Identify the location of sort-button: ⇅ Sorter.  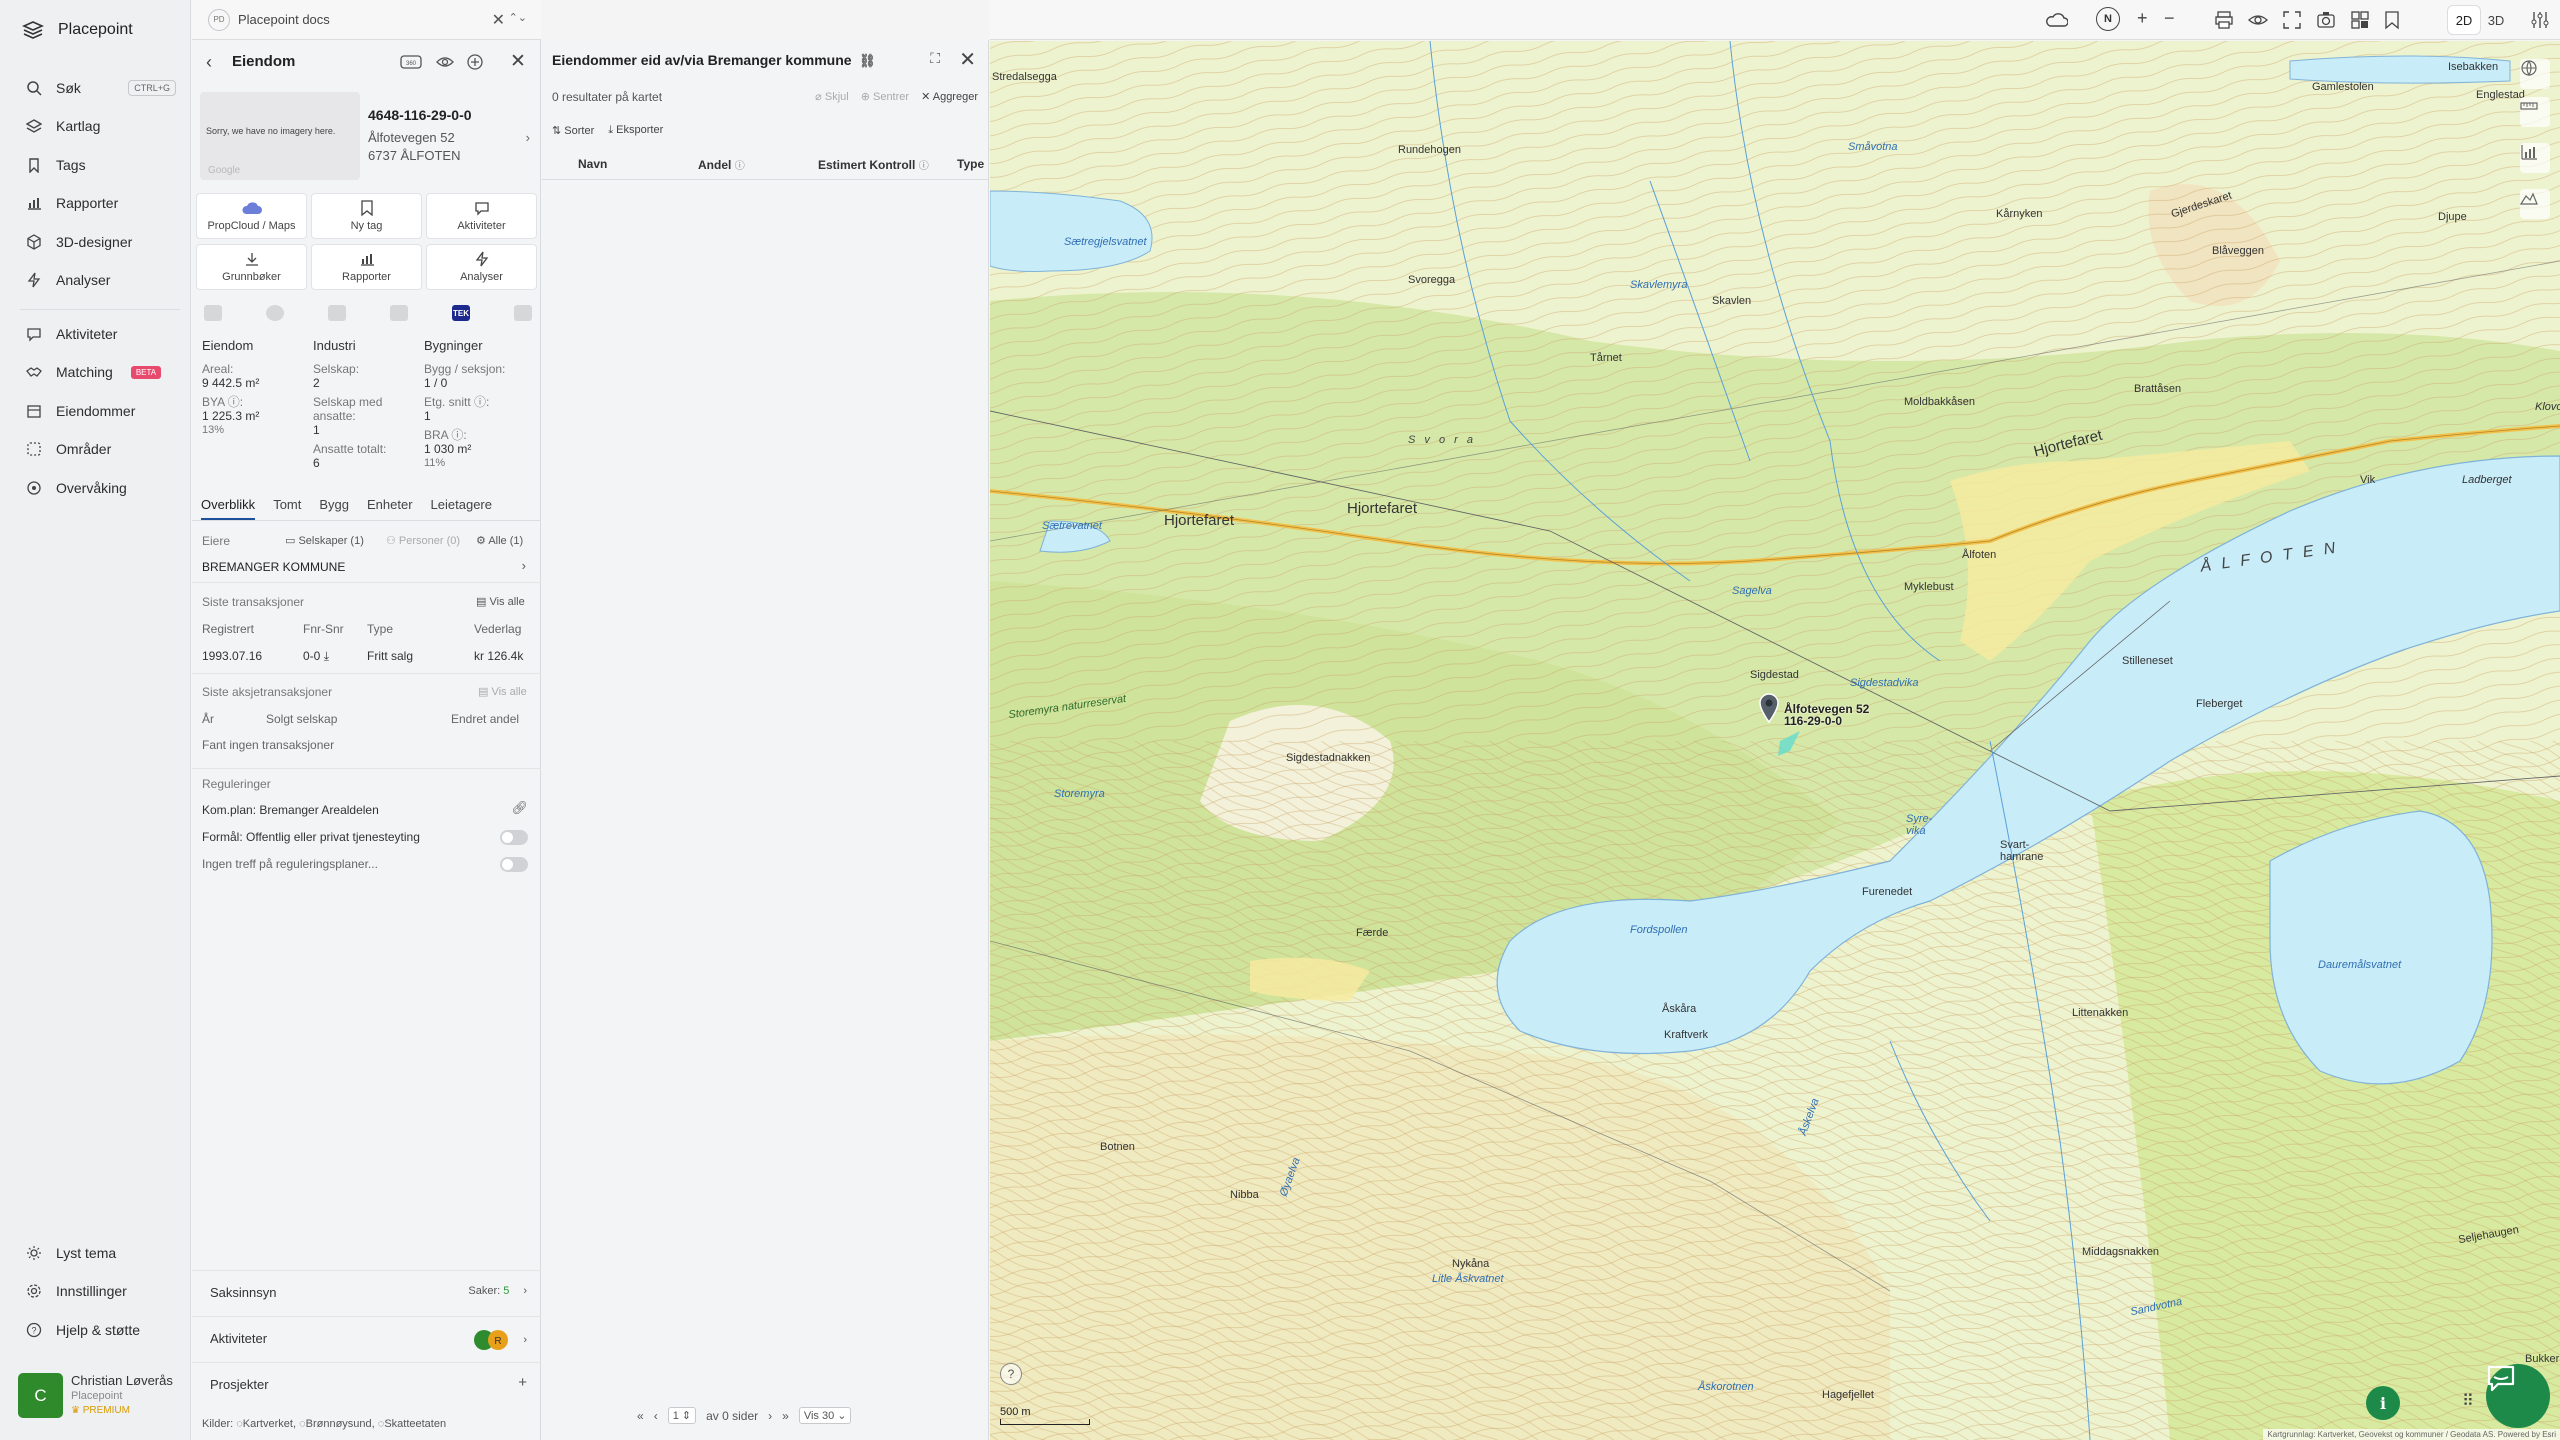
(573, 130).